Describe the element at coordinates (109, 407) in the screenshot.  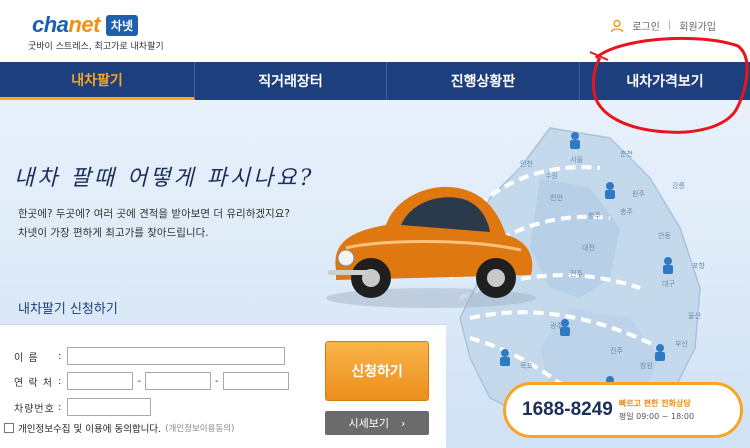
I see `car-number-input` at that location.